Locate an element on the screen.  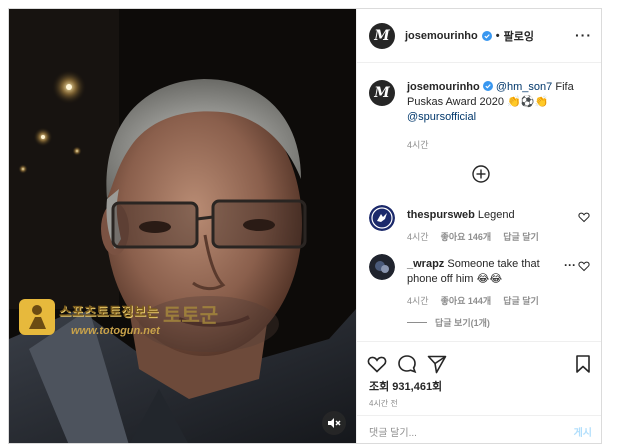
view-replies-label: 답글 보기(1개) is located at coordinates (462, 323).